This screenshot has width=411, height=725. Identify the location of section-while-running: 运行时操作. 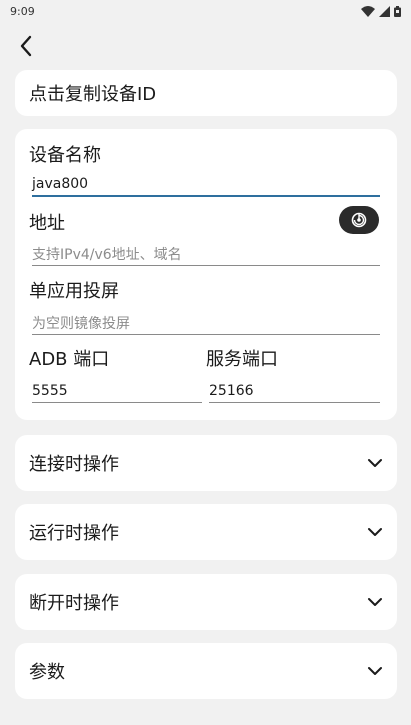
(206, 532).